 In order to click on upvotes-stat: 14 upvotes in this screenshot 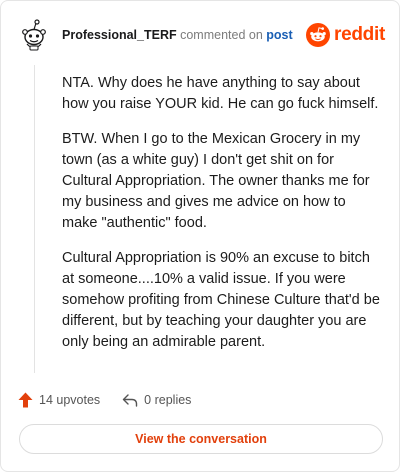, I will do `click(59, 400)`.